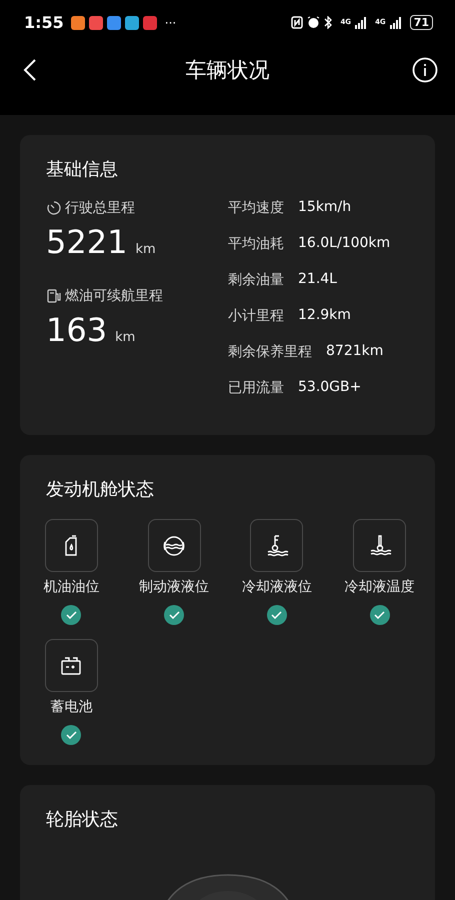  What do you see at coordinates (379, 587) in the screenshot?
I see `item-label: 冷却液温度` at bounding box center [379, 587].